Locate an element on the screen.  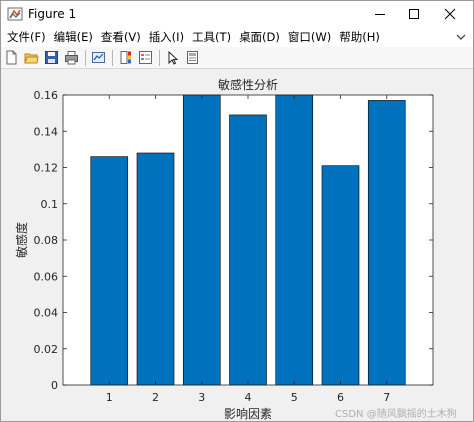
y-tick-label: 0.1 is located at coordinates (50, 204).